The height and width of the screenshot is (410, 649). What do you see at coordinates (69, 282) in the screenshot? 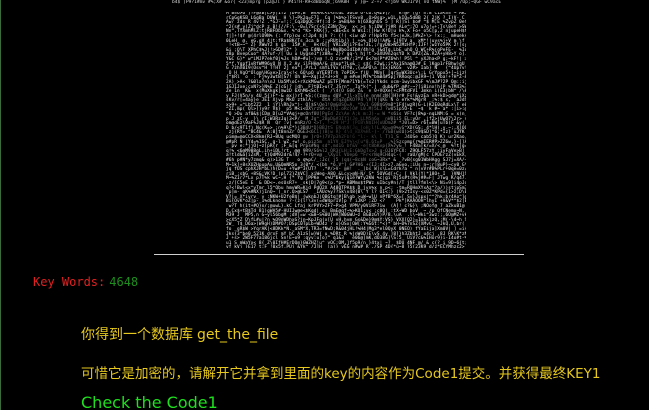
I see `key-words-label: Key Words:` at bounding box center [69, 282].